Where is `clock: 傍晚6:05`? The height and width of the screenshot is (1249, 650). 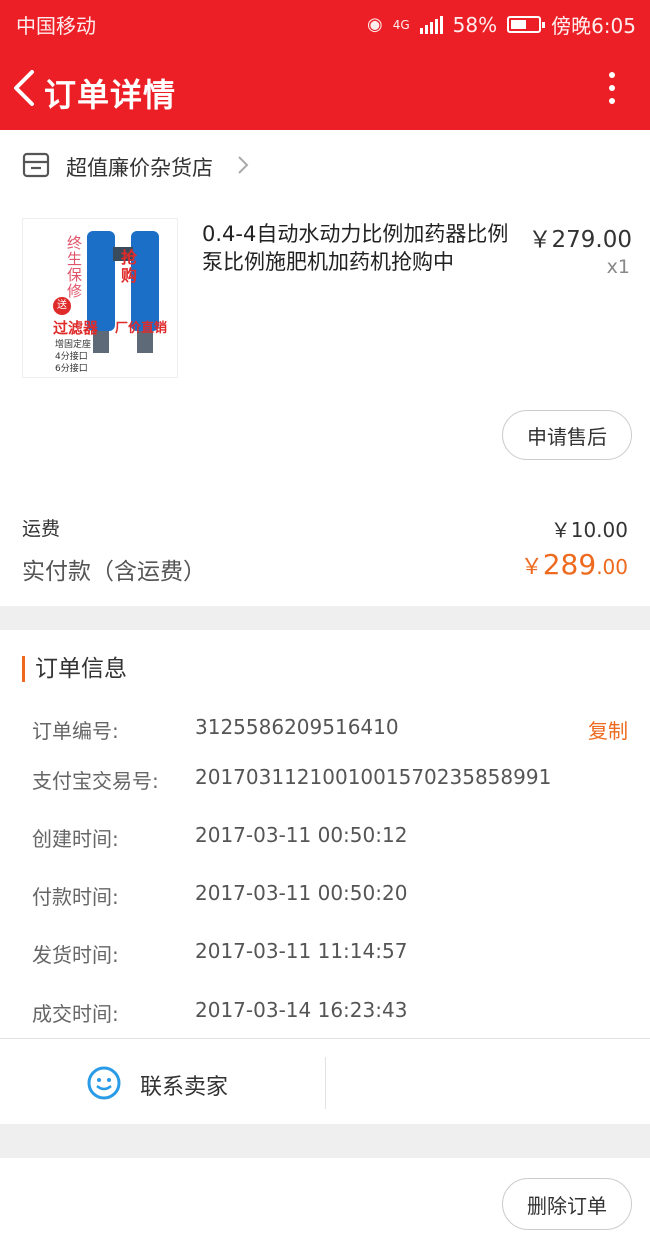 clock: 傍晚6:05 is located at coordinates (593, 26).